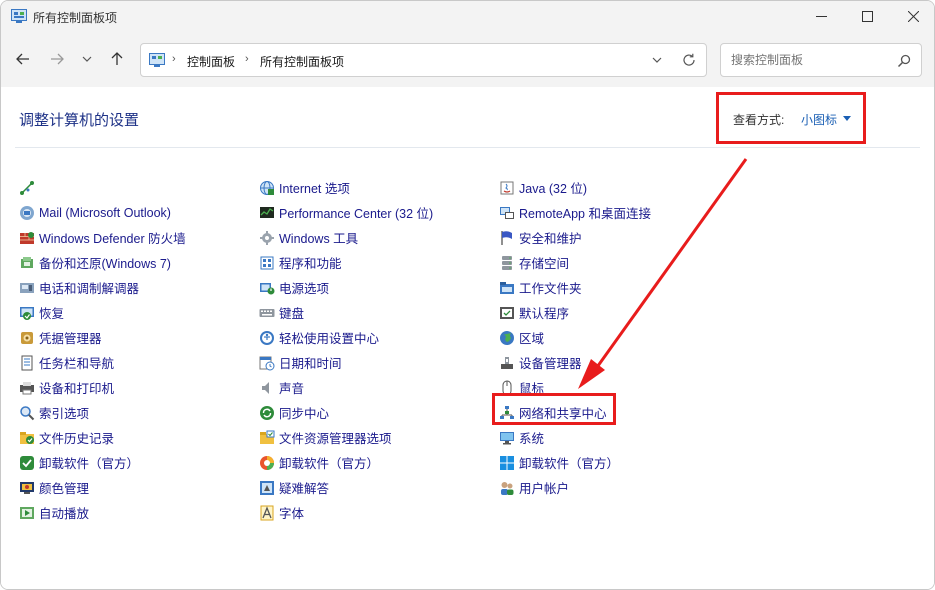 The width and height of the screenshot is (935, 590). Describe the element at coordinates (211, 61) in the screenshot. I see `breadcrumb-control-panel: 控制面板` at that location.